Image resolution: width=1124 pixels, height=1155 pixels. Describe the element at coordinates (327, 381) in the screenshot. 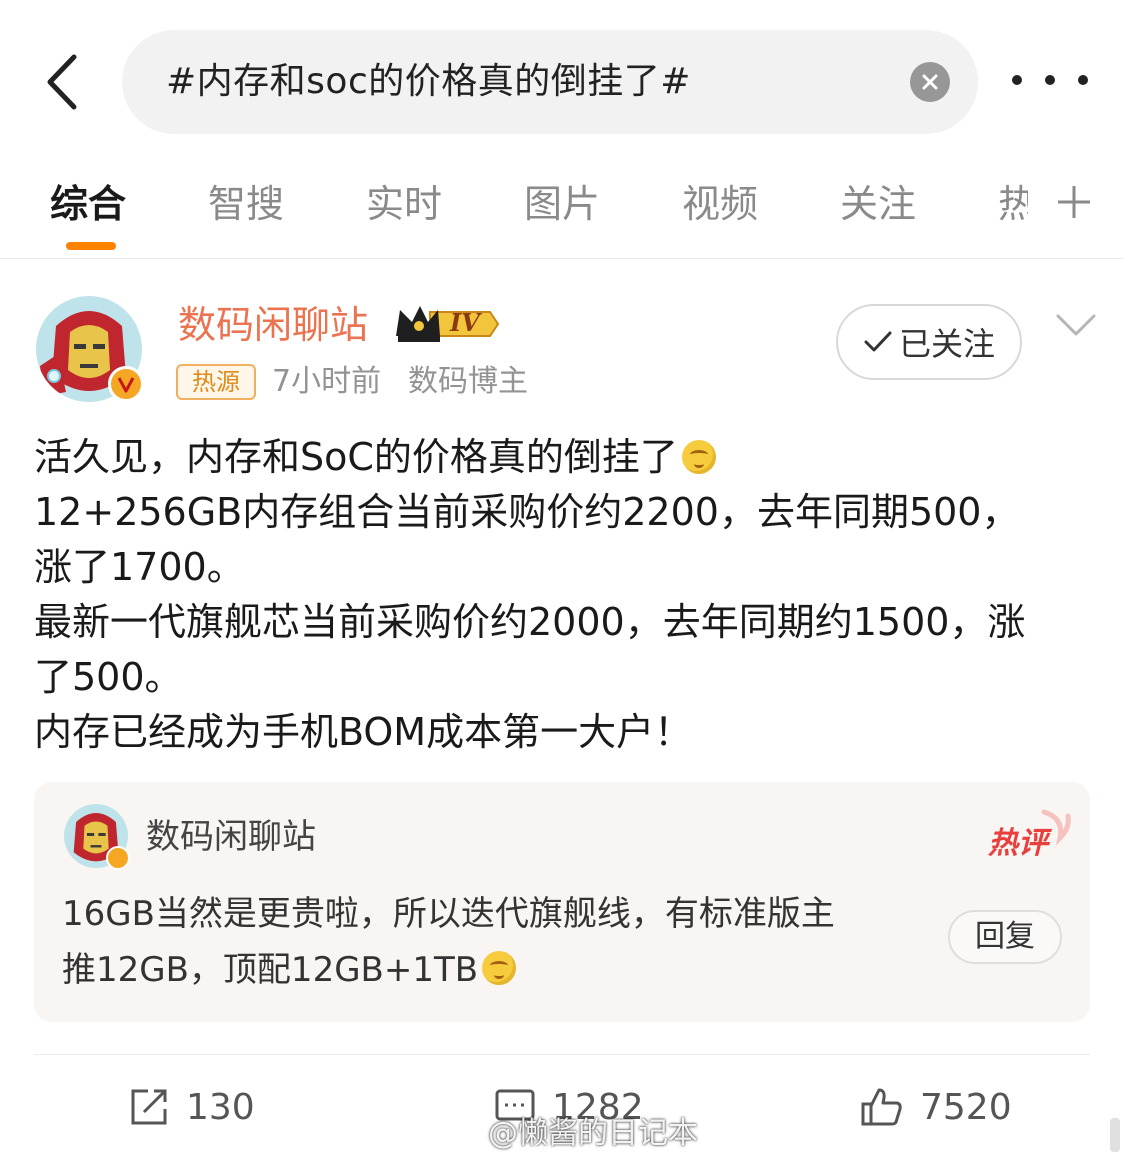

I see `post-time: 7小时前` at that location.